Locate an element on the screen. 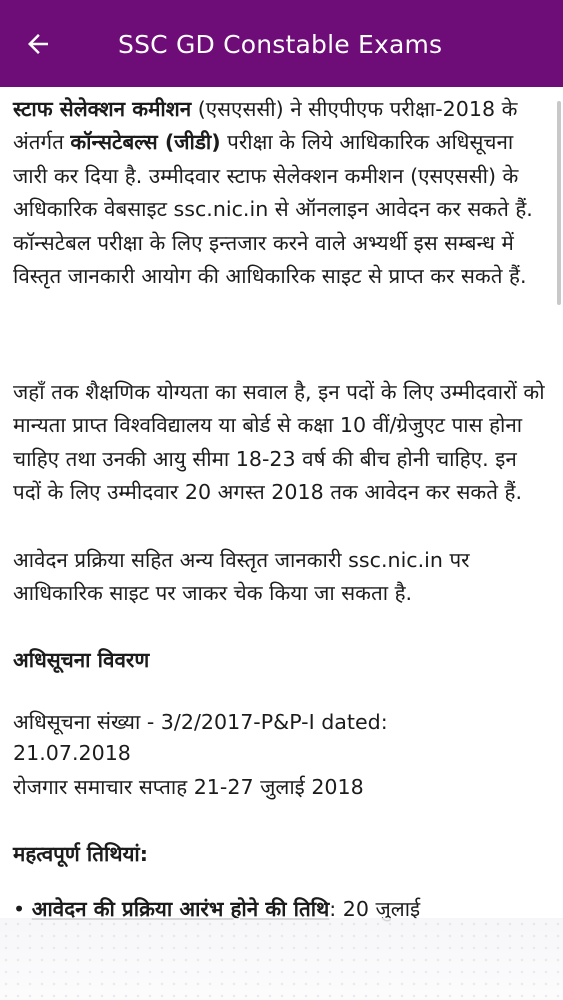 The width and height of the screenshot is (563, 1000). post-name-bold: कॉन्सटेबल्स (जीडी) is located at coordinates (145, 142).